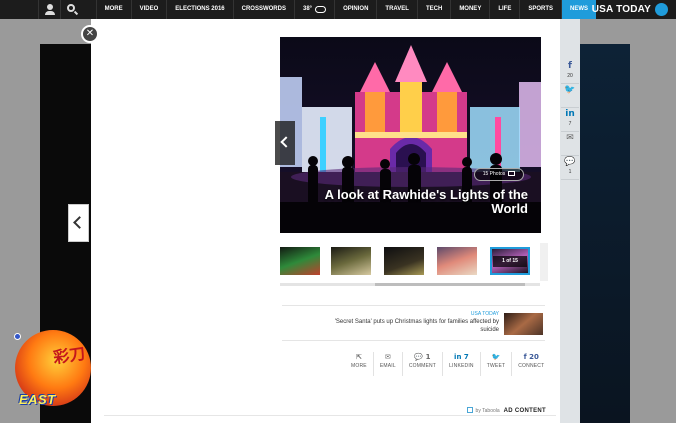 The width and height of the screenshot is (676, 423). I want to click on share-email-button: ✉ EMAIL, so click(388, 364).